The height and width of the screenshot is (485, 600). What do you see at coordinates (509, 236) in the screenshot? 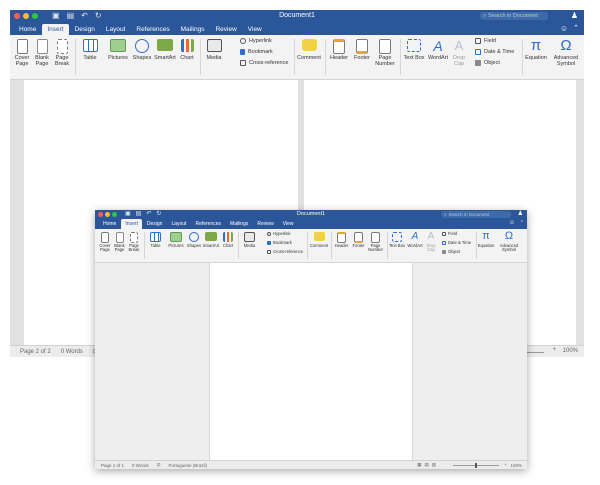
I see `omega-icon: Ω` at bounding box center [509, 236].